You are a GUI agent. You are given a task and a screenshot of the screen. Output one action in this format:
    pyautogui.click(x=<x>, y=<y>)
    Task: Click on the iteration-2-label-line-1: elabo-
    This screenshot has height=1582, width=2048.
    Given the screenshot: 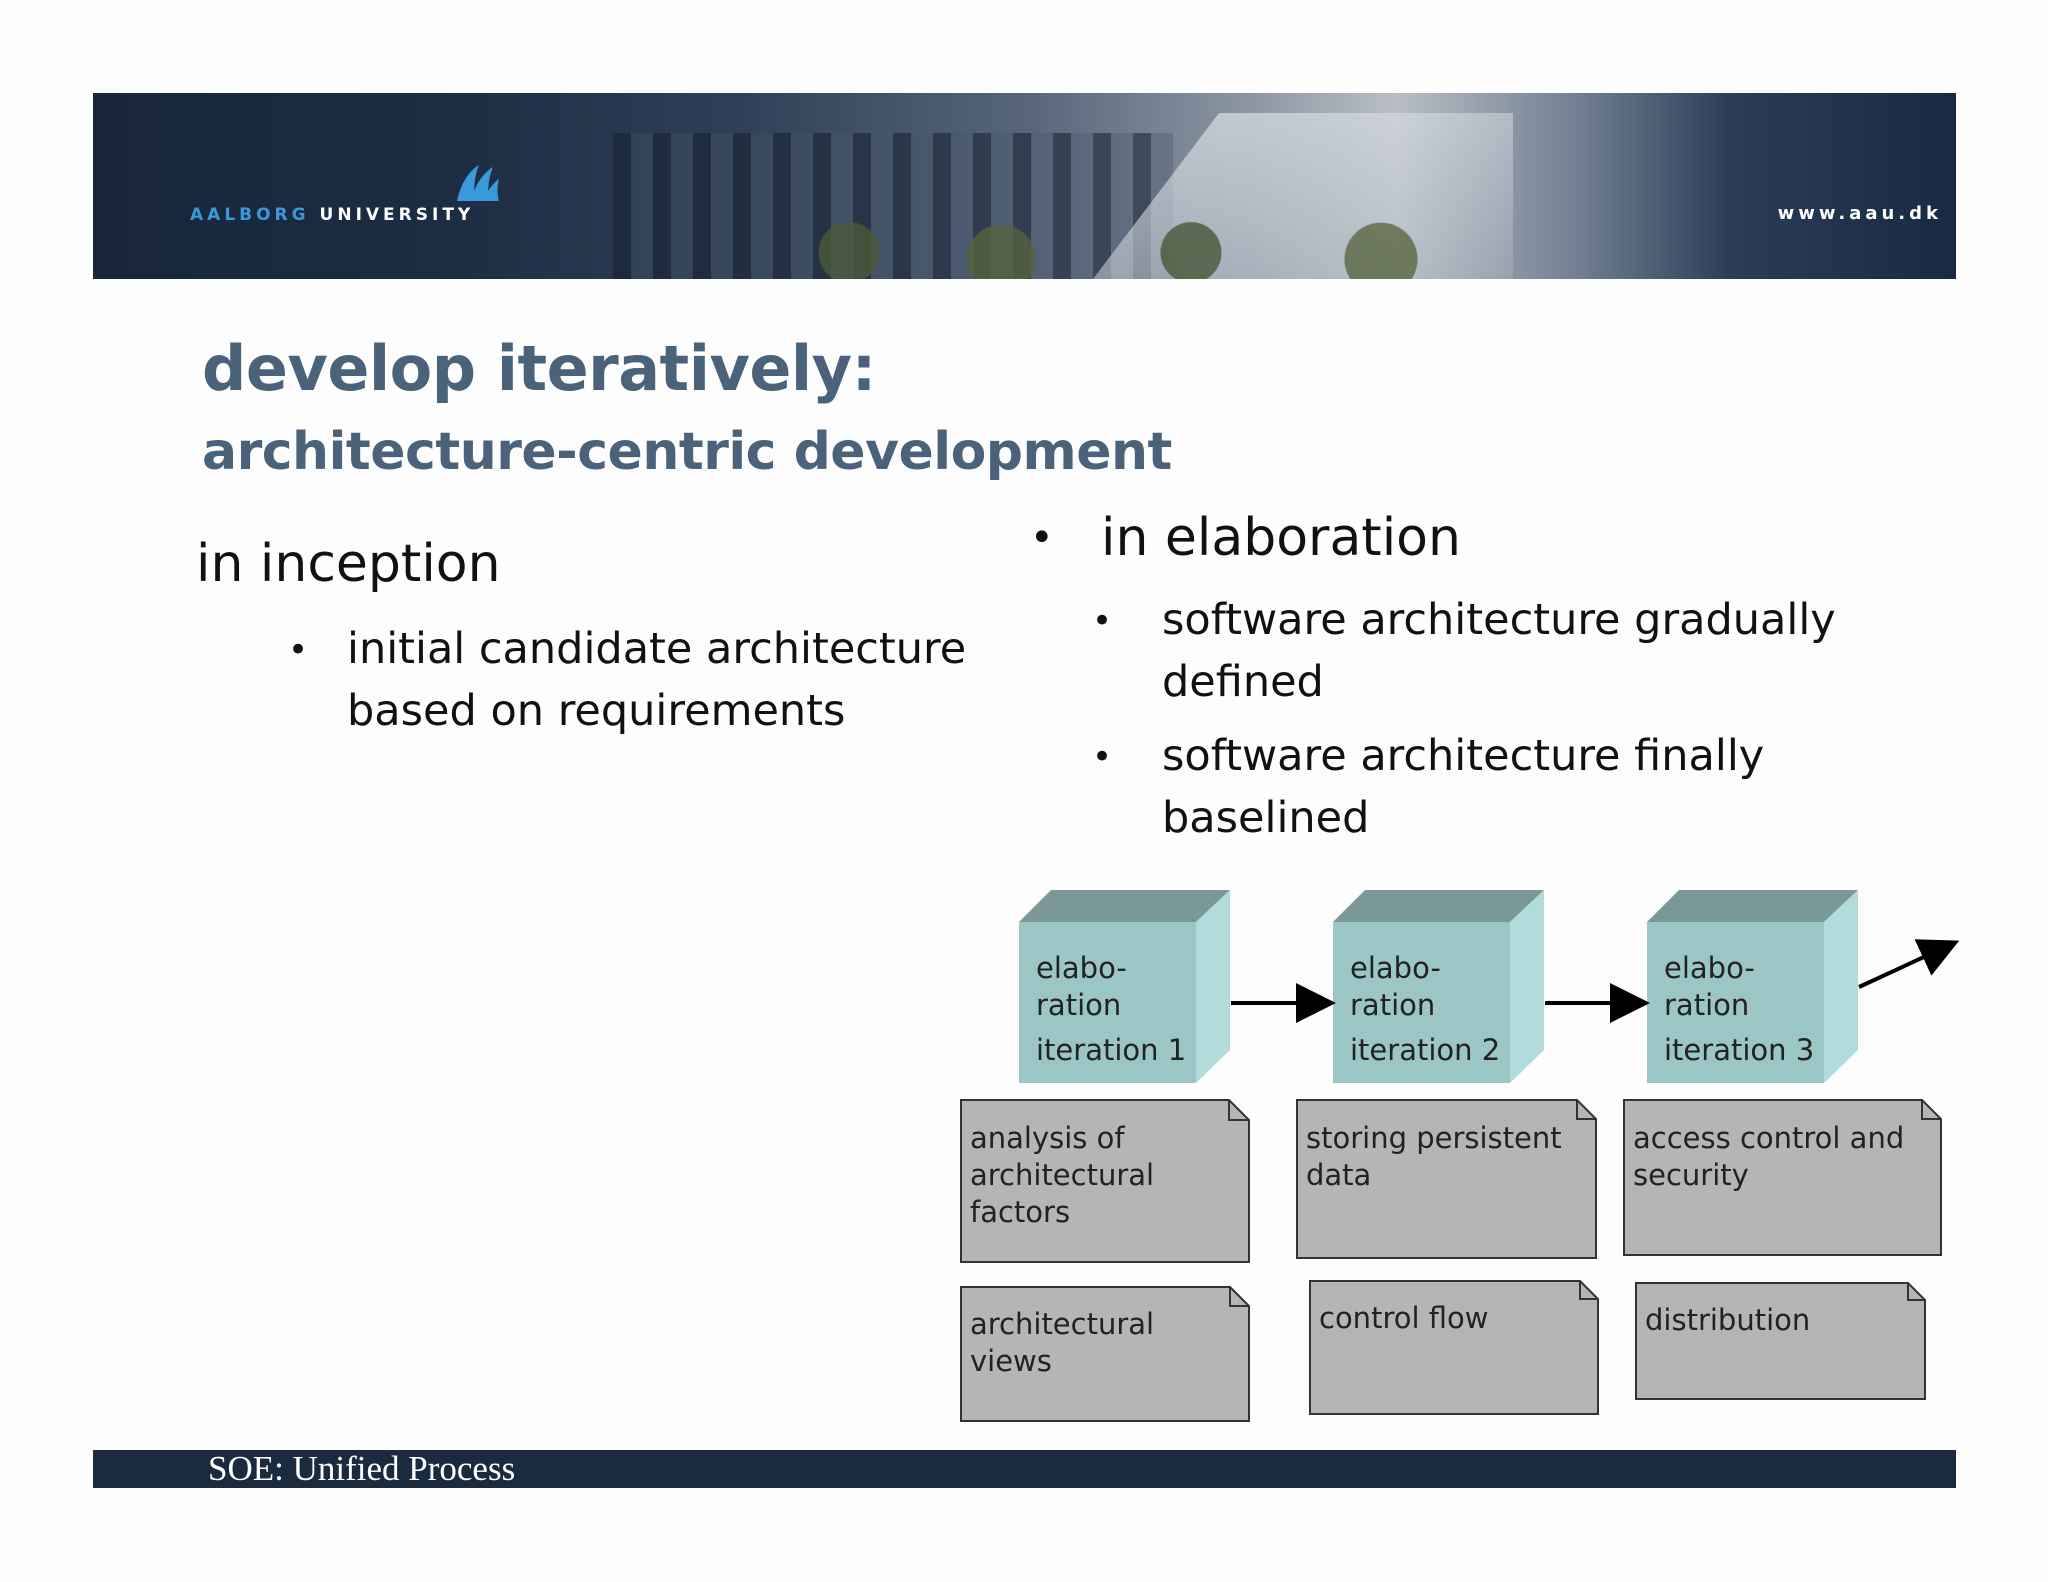 What is the action you would take?
    pyautogui.click(x=1395, y=968)
    